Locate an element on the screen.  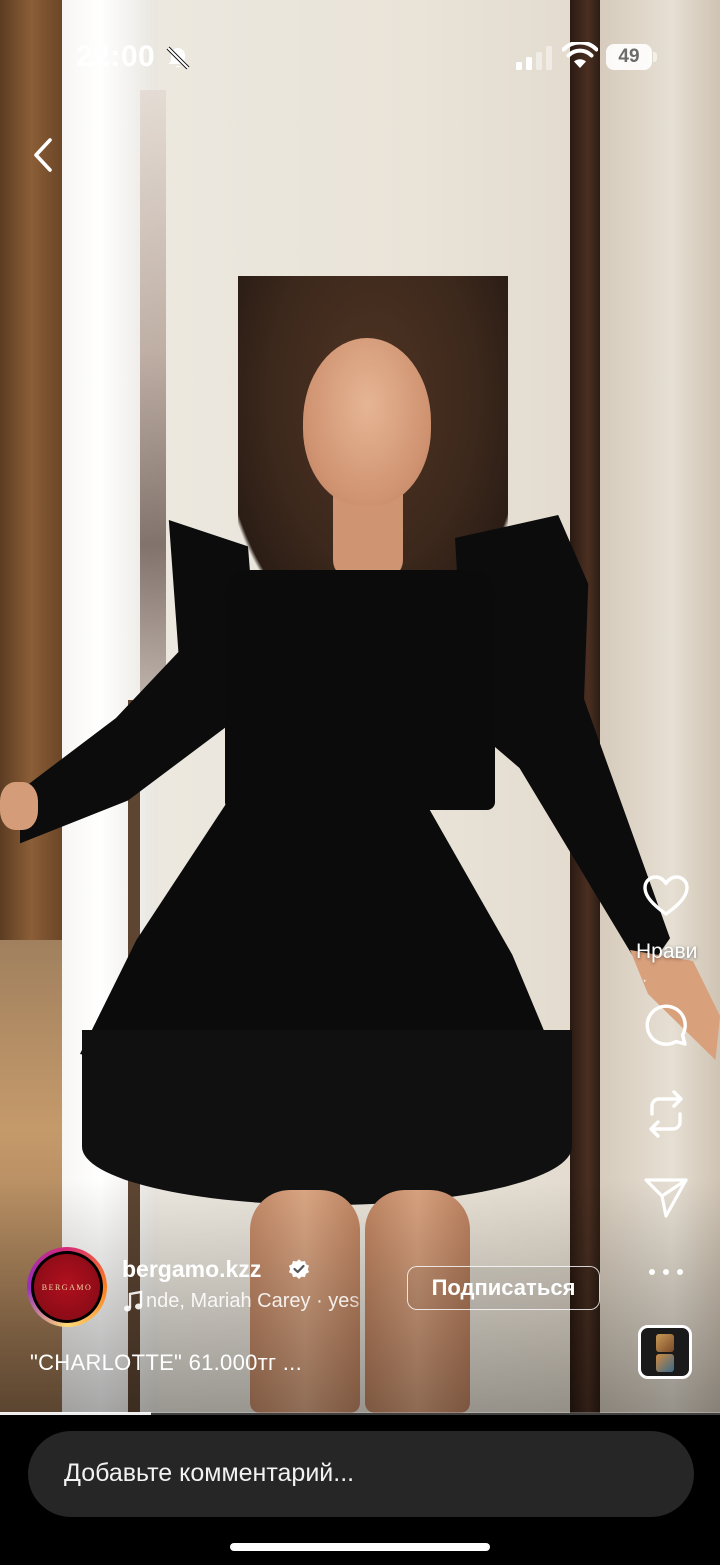
avatar-logo: BERGAMO is located at coordinates (67, 1287).